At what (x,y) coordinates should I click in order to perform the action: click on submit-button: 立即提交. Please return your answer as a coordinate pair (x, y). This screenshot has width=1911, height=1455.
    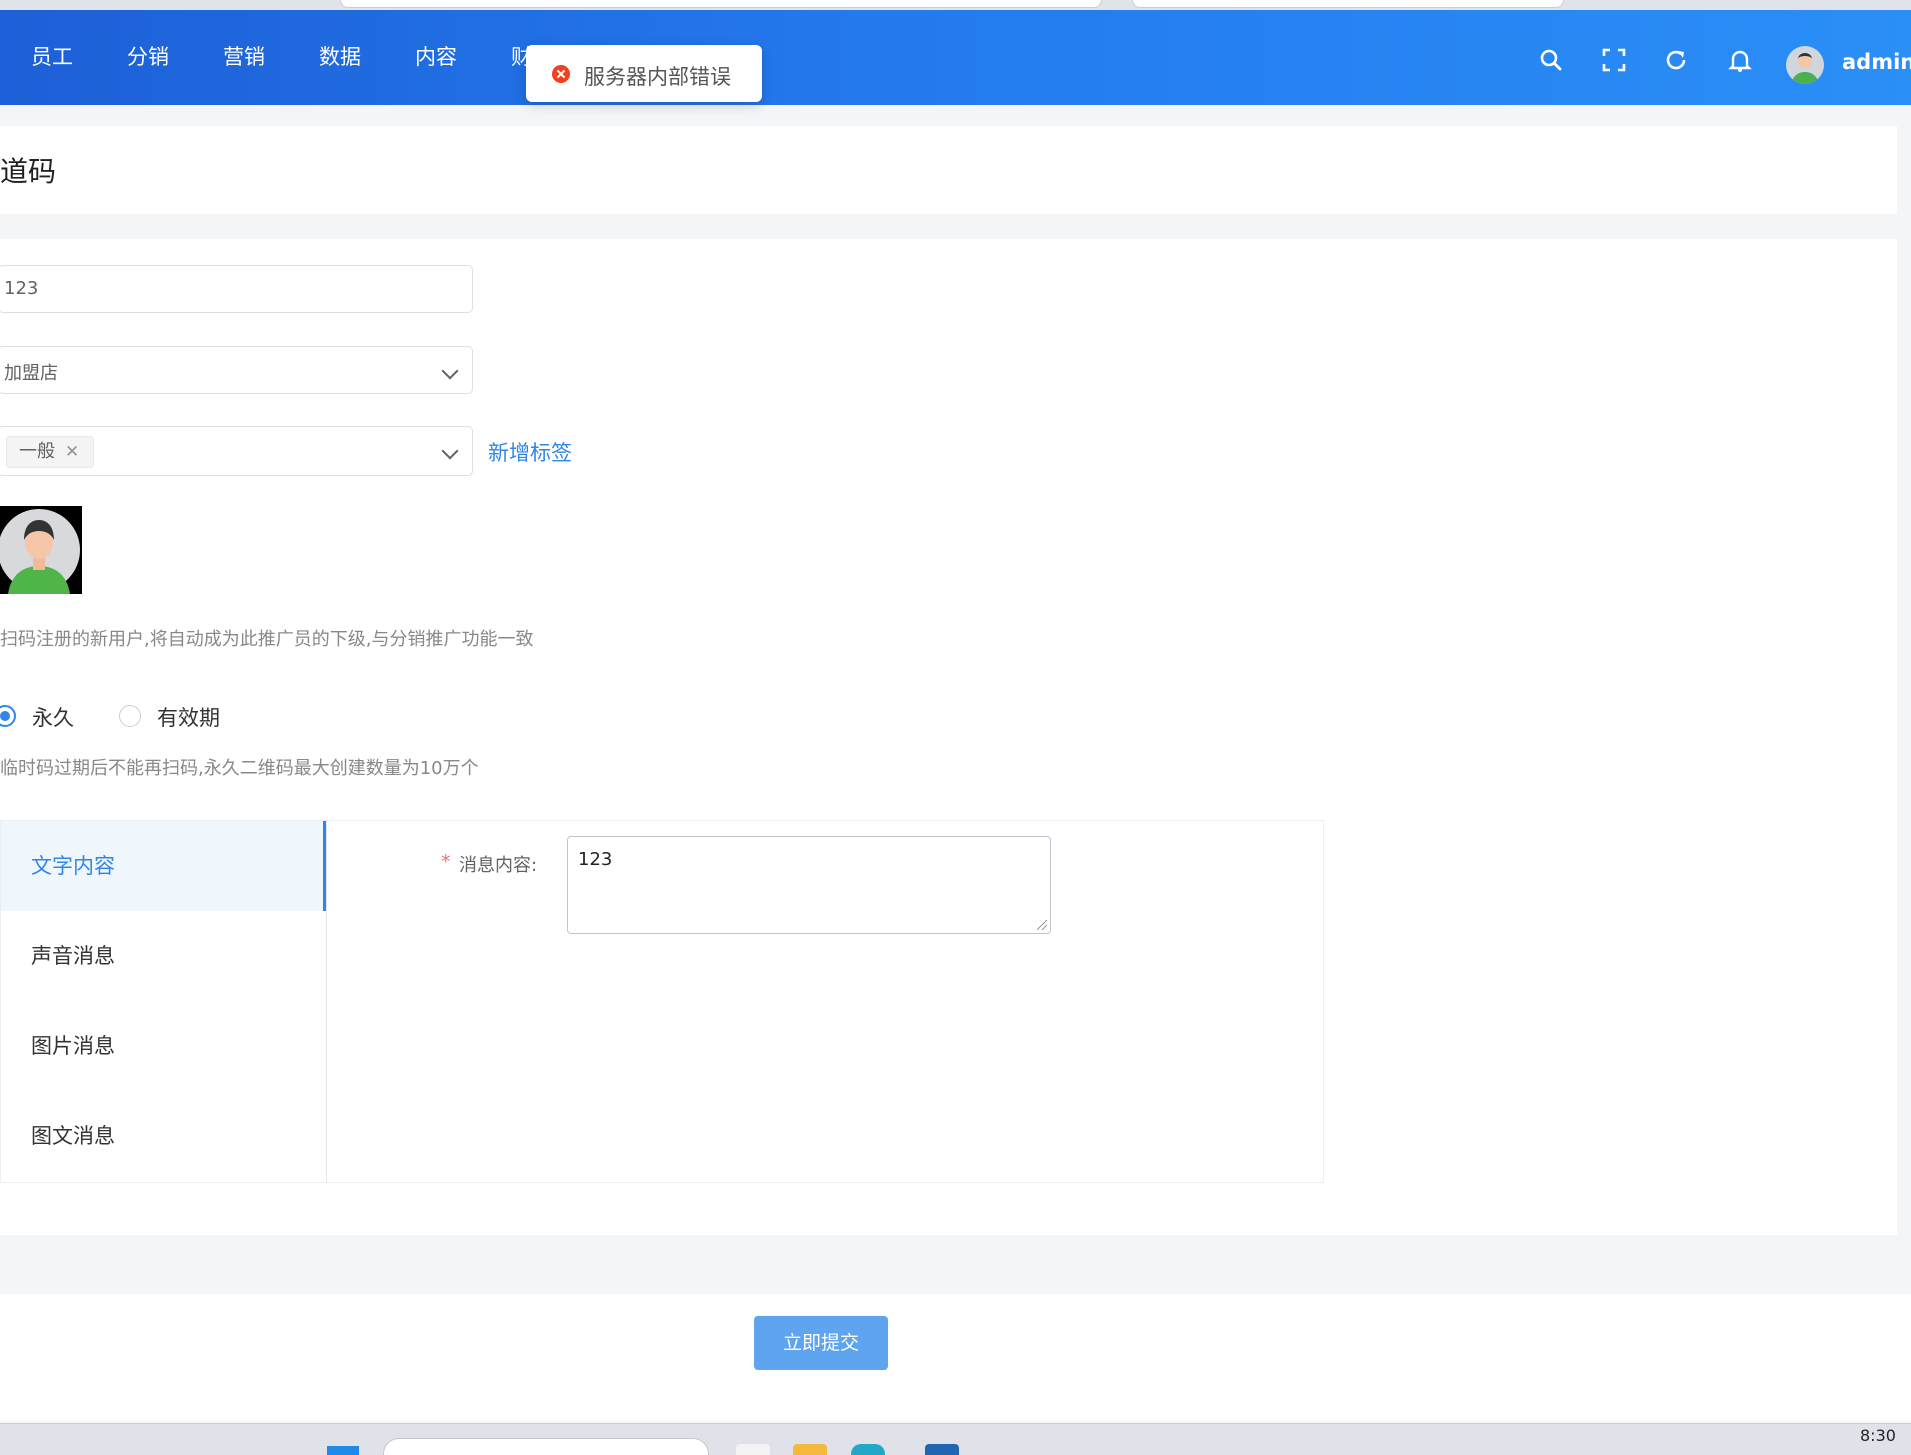
    Looking at the image, I should click on (821, 1343).